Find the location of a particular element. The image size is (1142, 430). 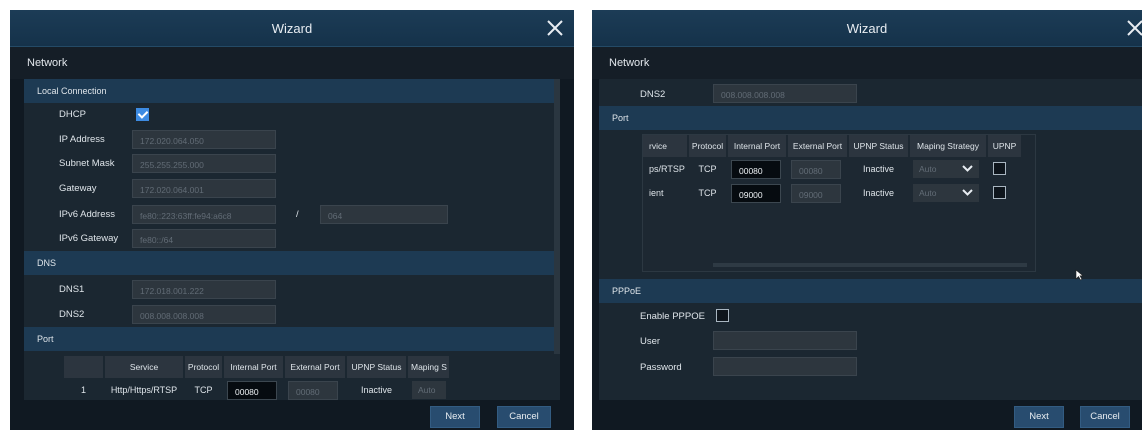

horizontal-scrollbar is located at coordinates (870, 265).